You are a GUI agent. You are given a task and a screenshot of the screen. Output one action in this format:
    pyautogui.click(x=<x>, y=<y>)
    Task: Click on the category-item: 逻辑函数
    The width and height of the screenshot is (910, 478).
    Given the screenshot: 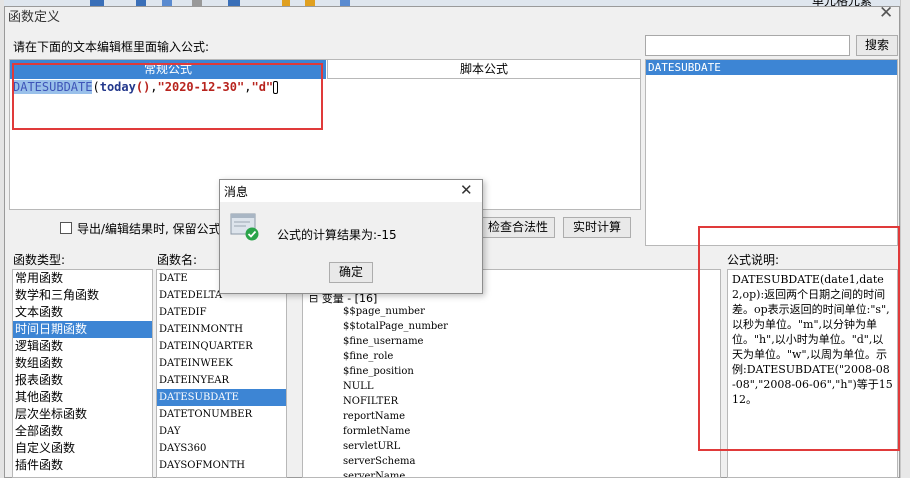 What is the action you would take?
    pyautogui.click(x=82, y=346)
    